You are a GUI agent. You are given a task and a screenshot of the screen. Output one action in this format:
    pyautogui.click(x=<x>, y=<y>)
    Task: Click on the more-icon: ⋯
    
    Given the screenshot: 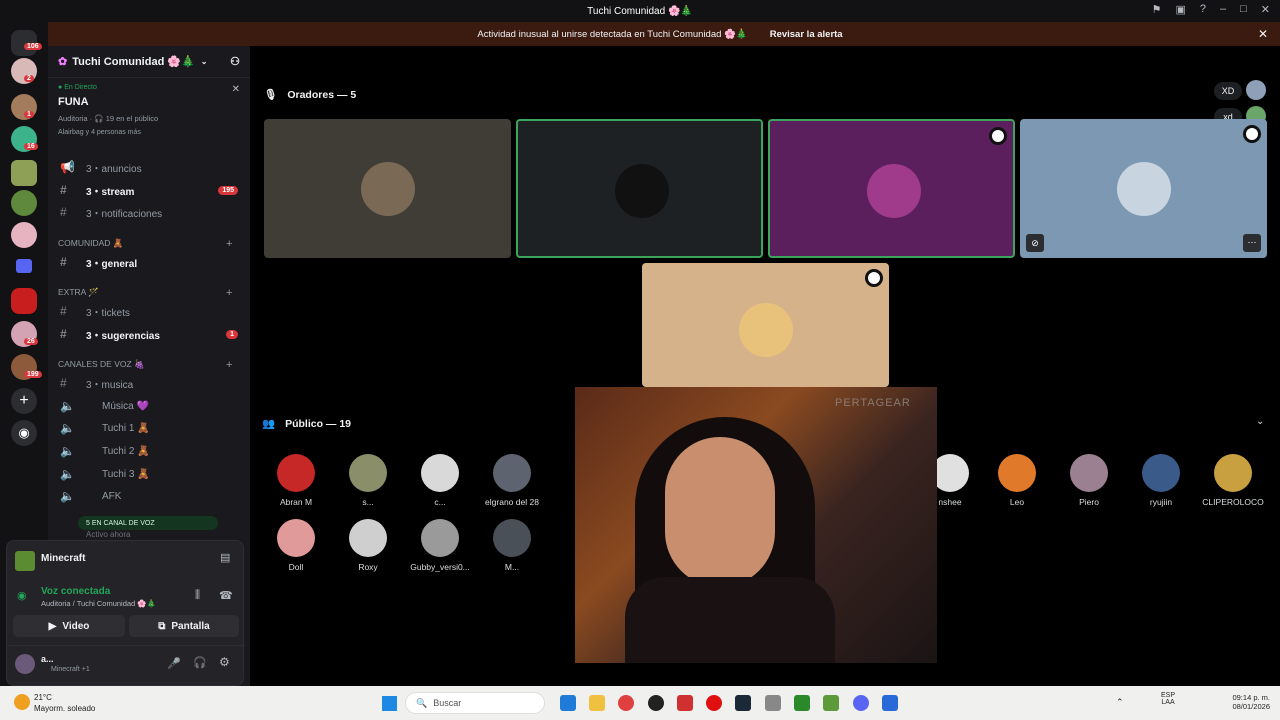 What is the action you would take?
    pyautogui.click(x=1252, y=243)
    